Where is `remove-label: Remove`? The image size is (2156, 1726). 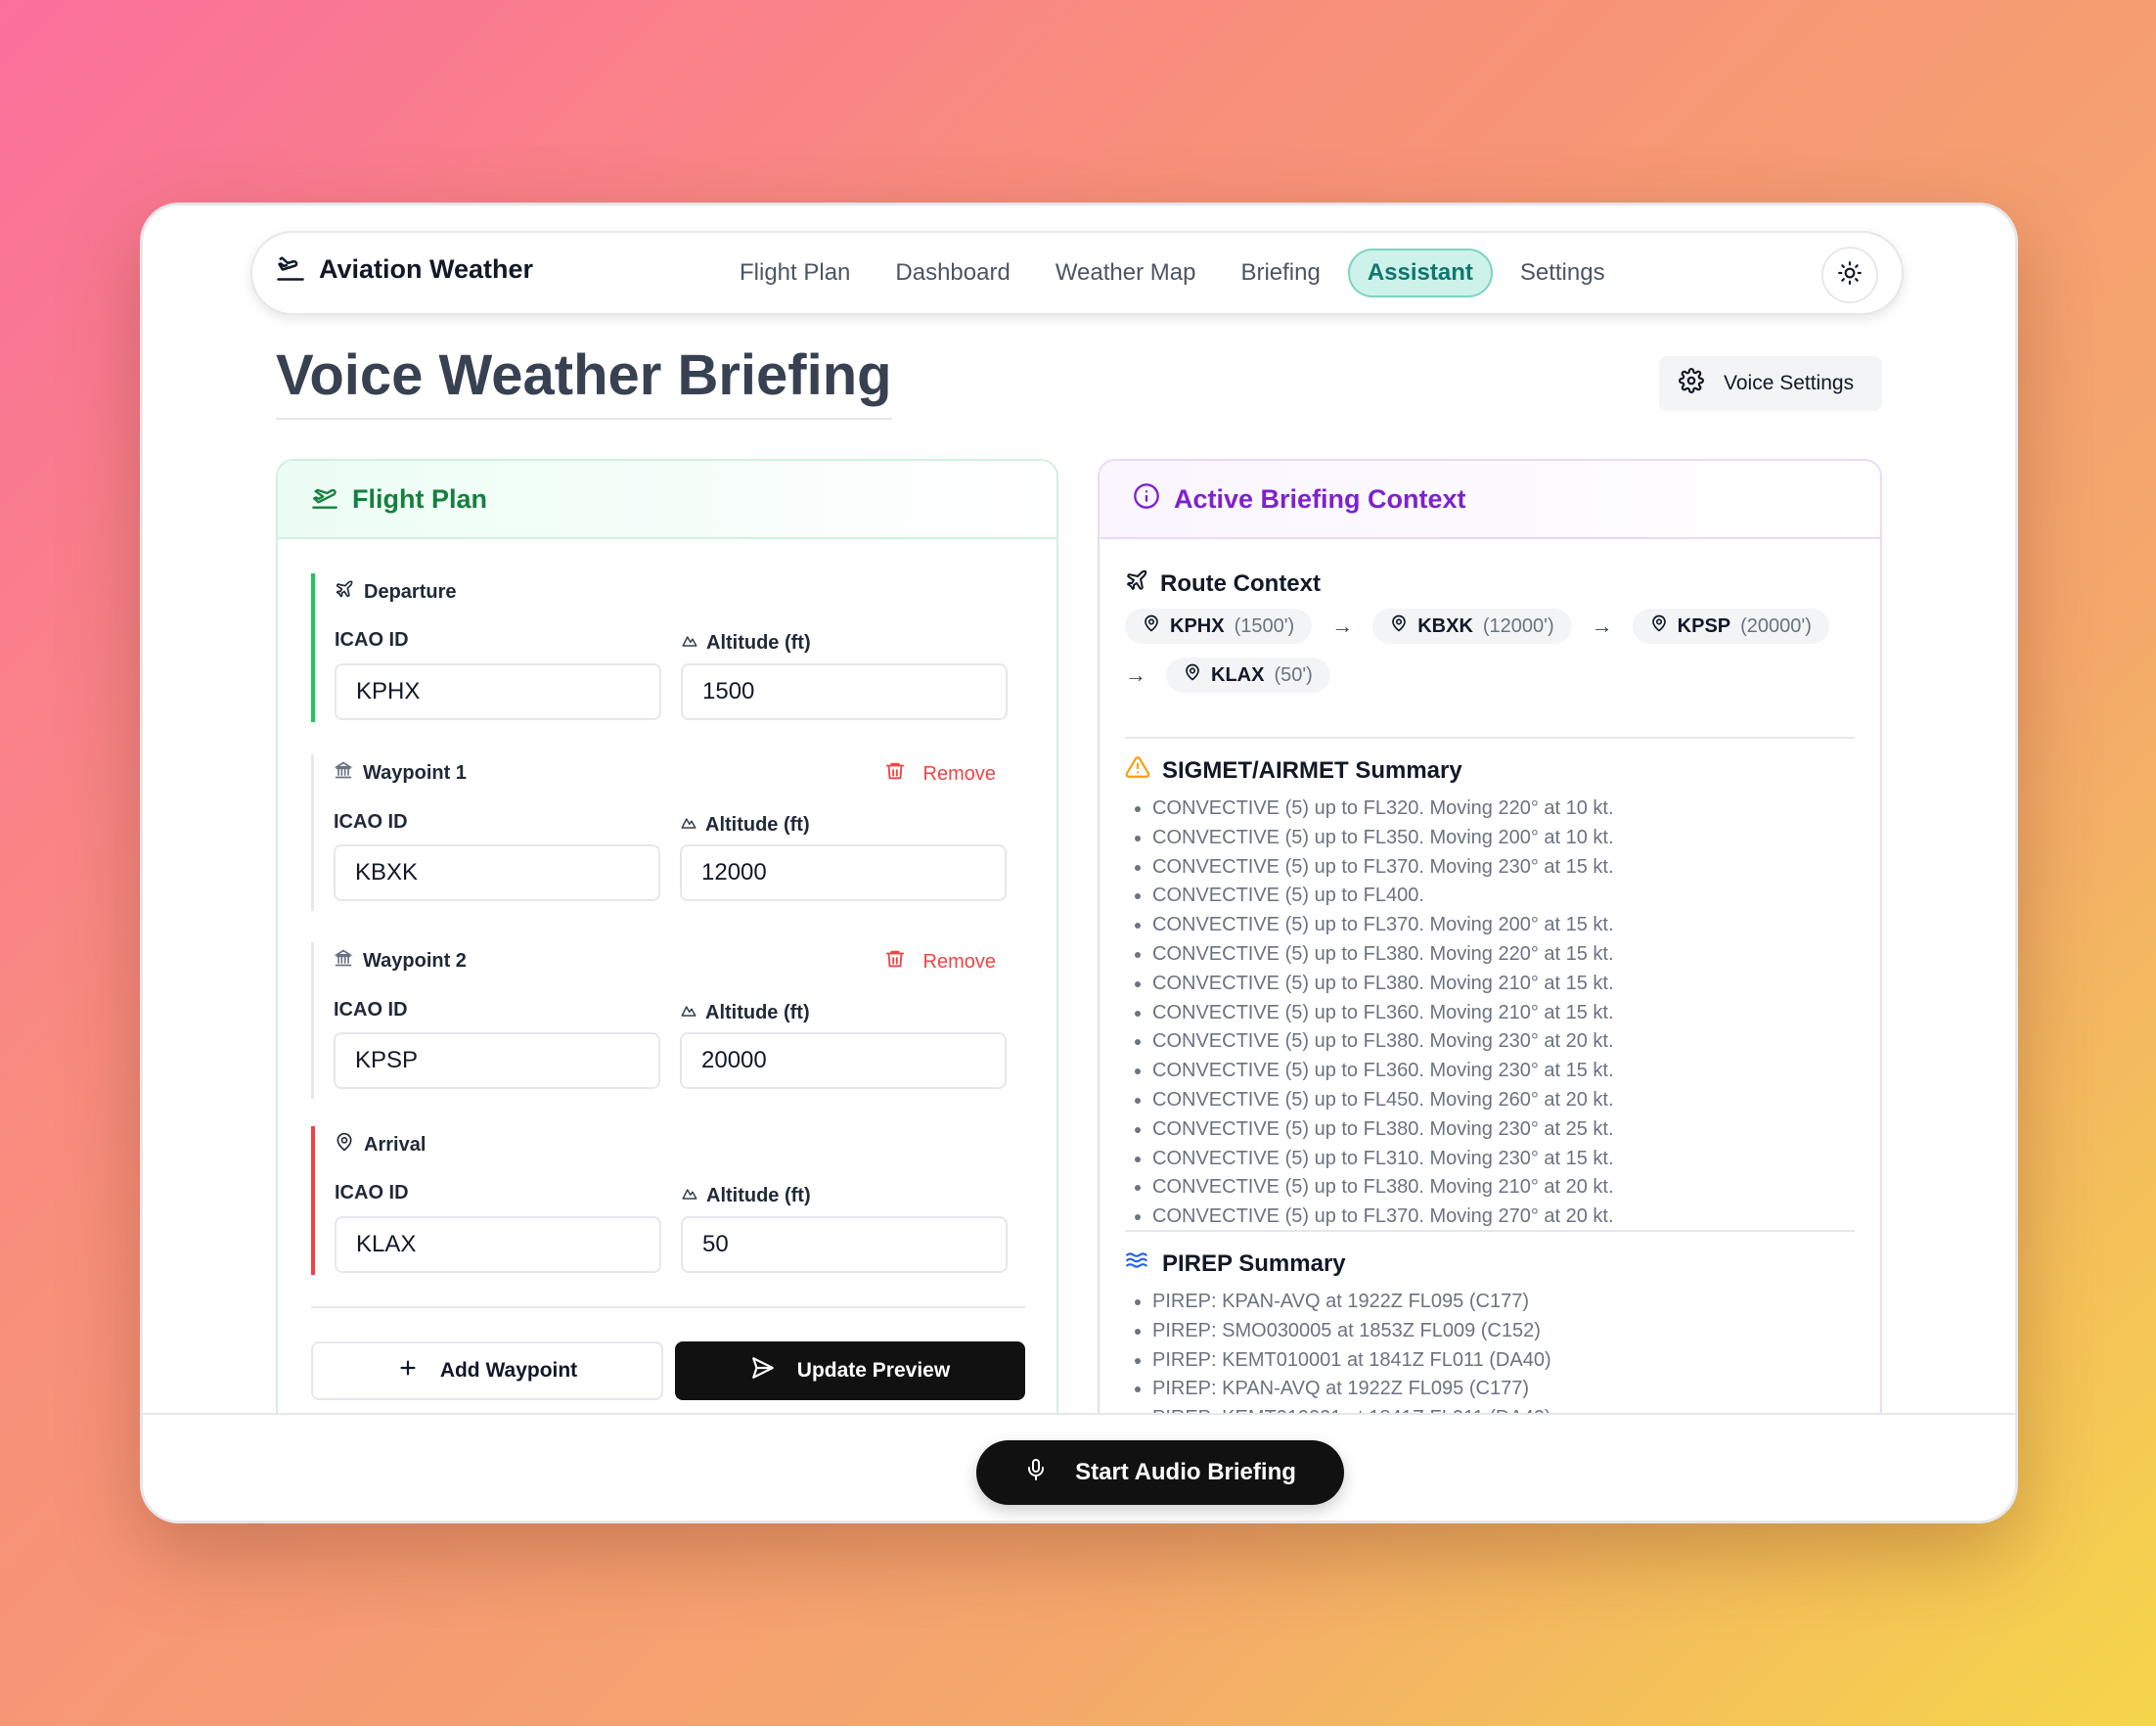
remove-label: Remove is located at coordinates (959, 961).